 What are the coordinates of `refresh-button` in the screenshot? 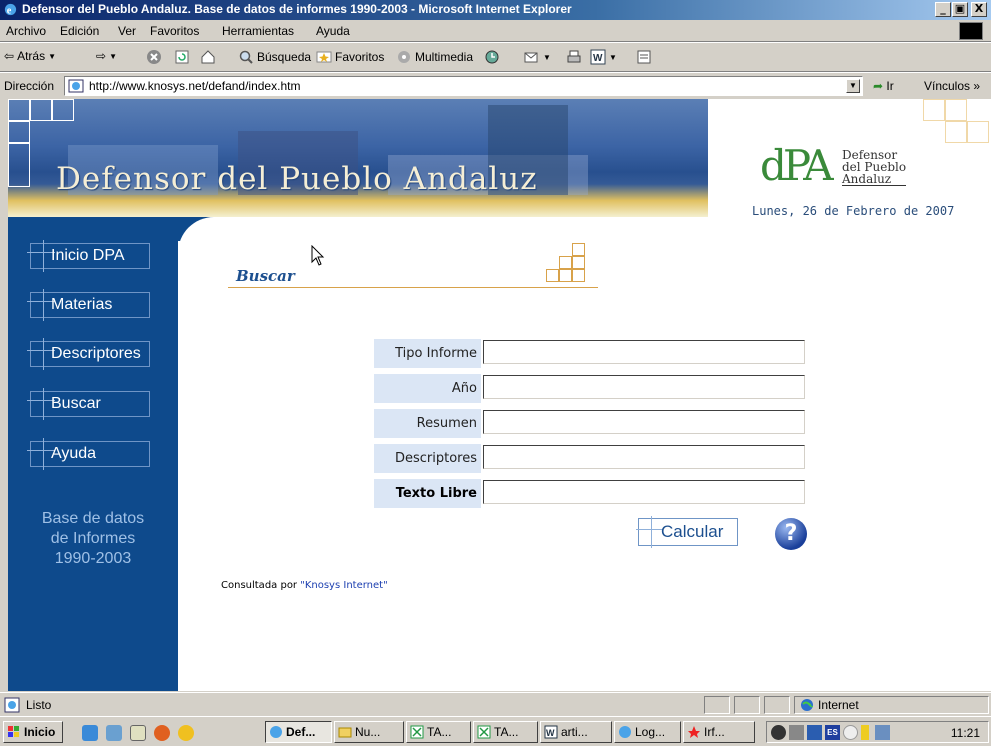 It's located at (182, 57).